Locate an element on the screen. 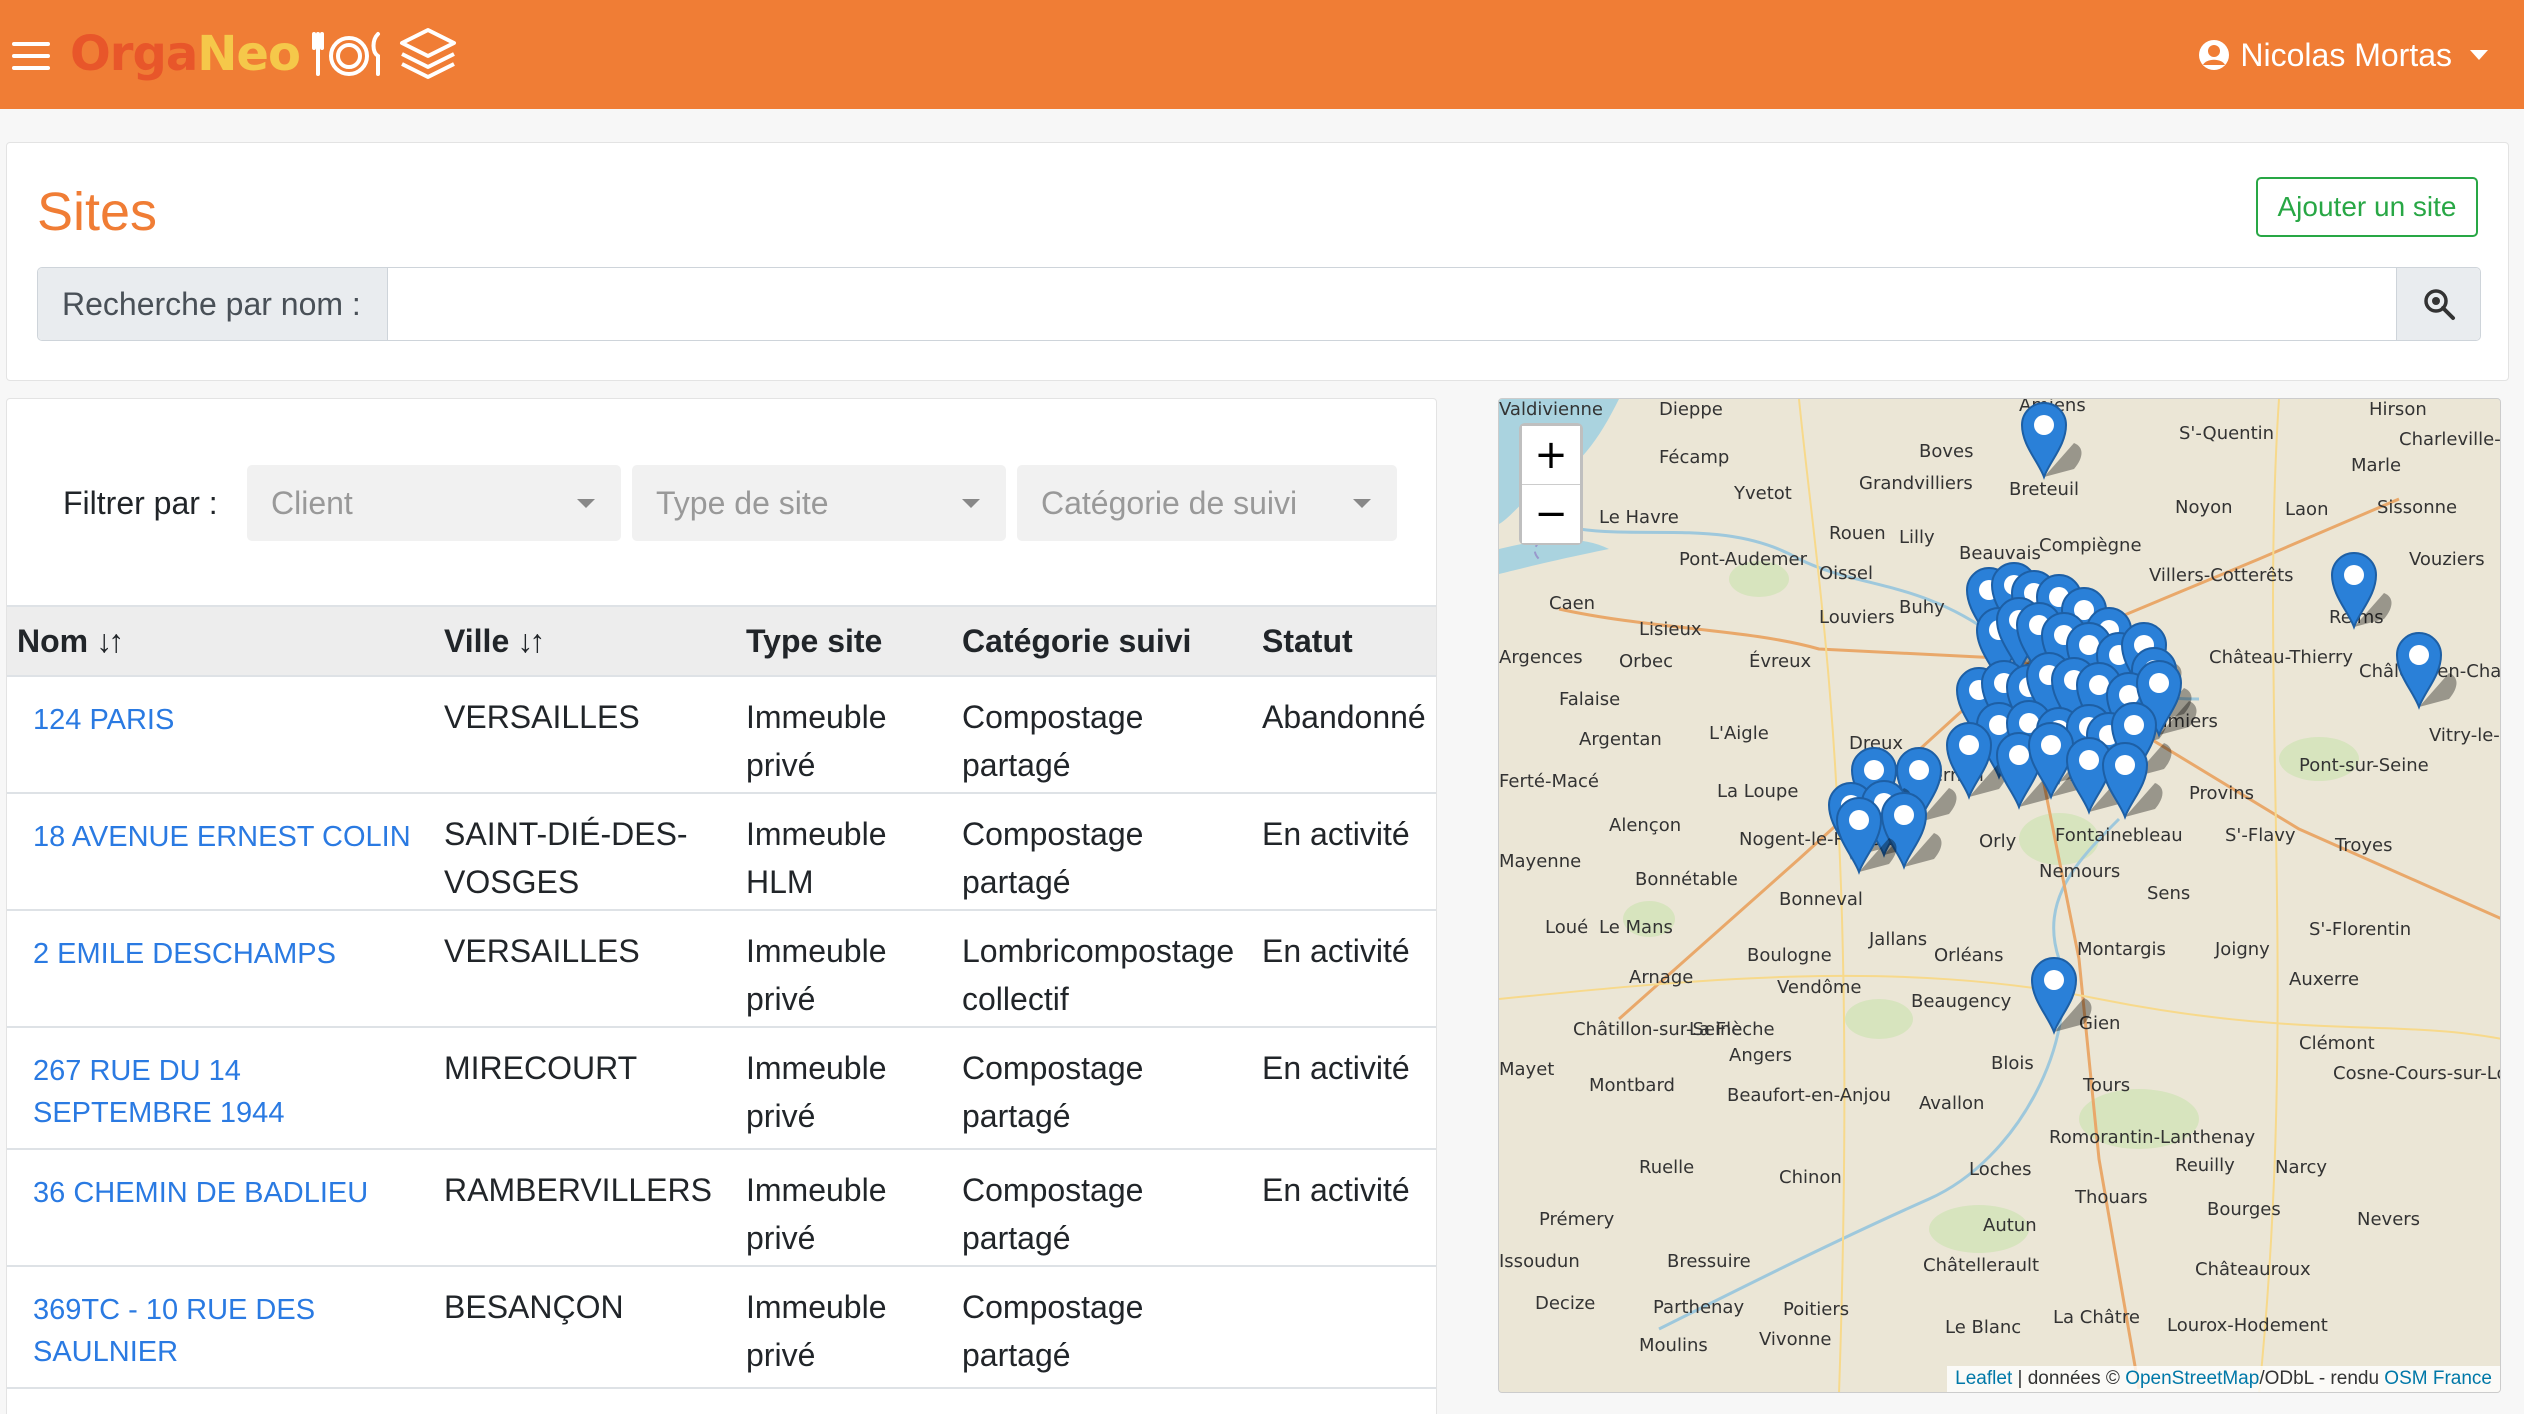 The width and height of the screenshot is (2524, 1414). client-select: Client is located at coordinates (434, 503).